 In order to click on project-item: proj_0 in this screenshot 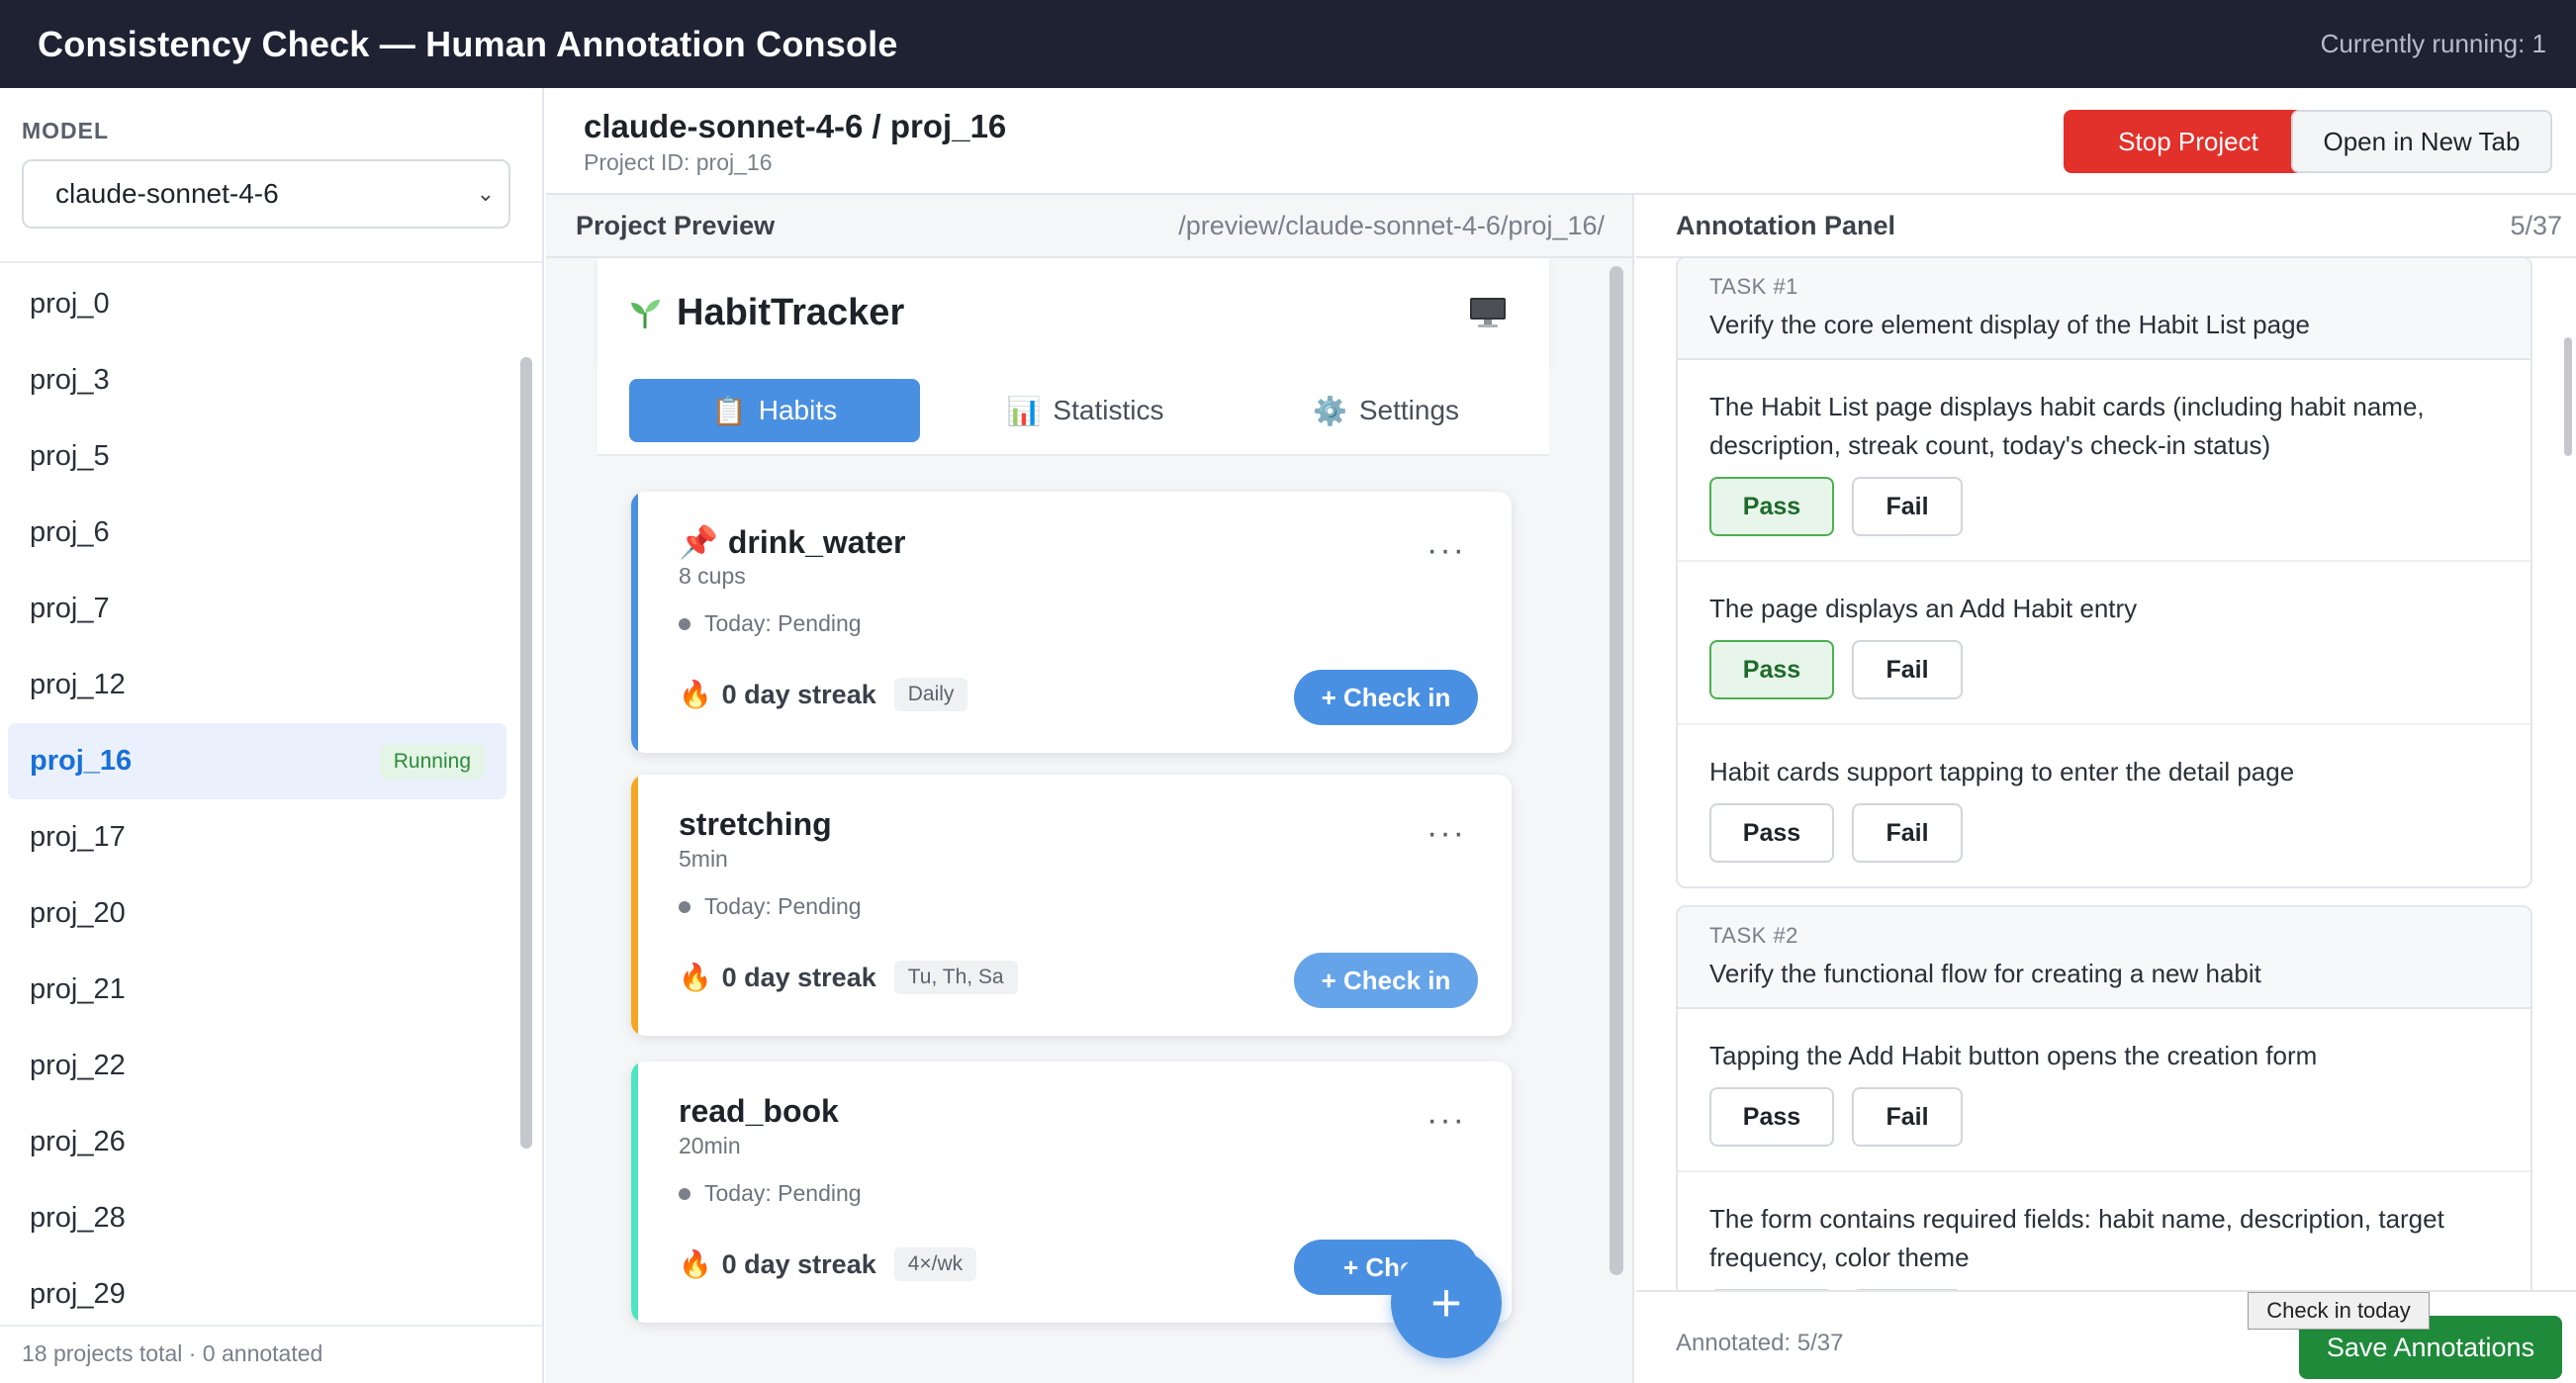, I will do `click(257, 304)`.